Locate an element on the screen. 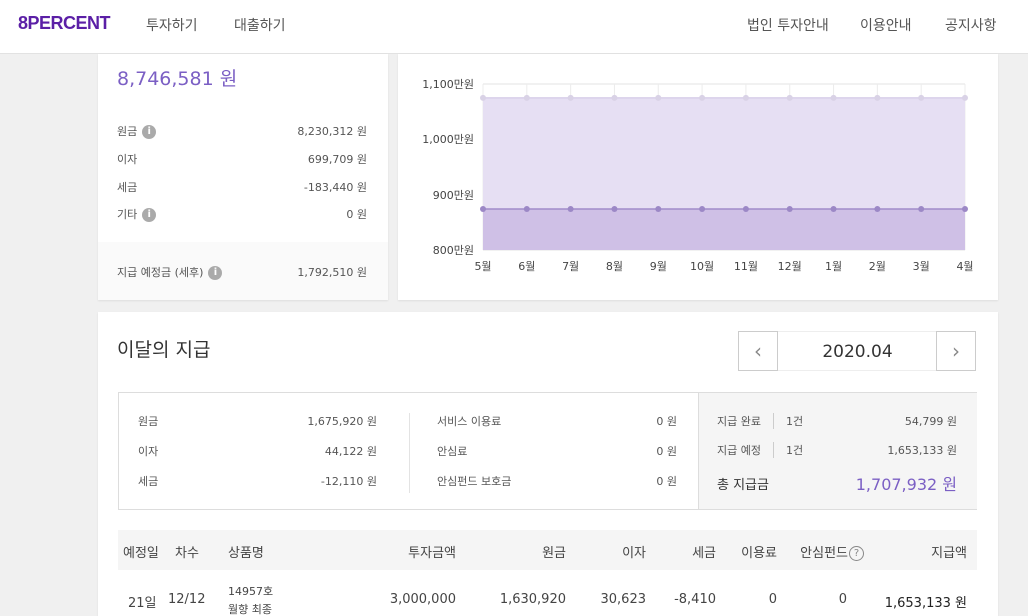  cell-invest: 3,000,000 is located at coordinates (422, 599).